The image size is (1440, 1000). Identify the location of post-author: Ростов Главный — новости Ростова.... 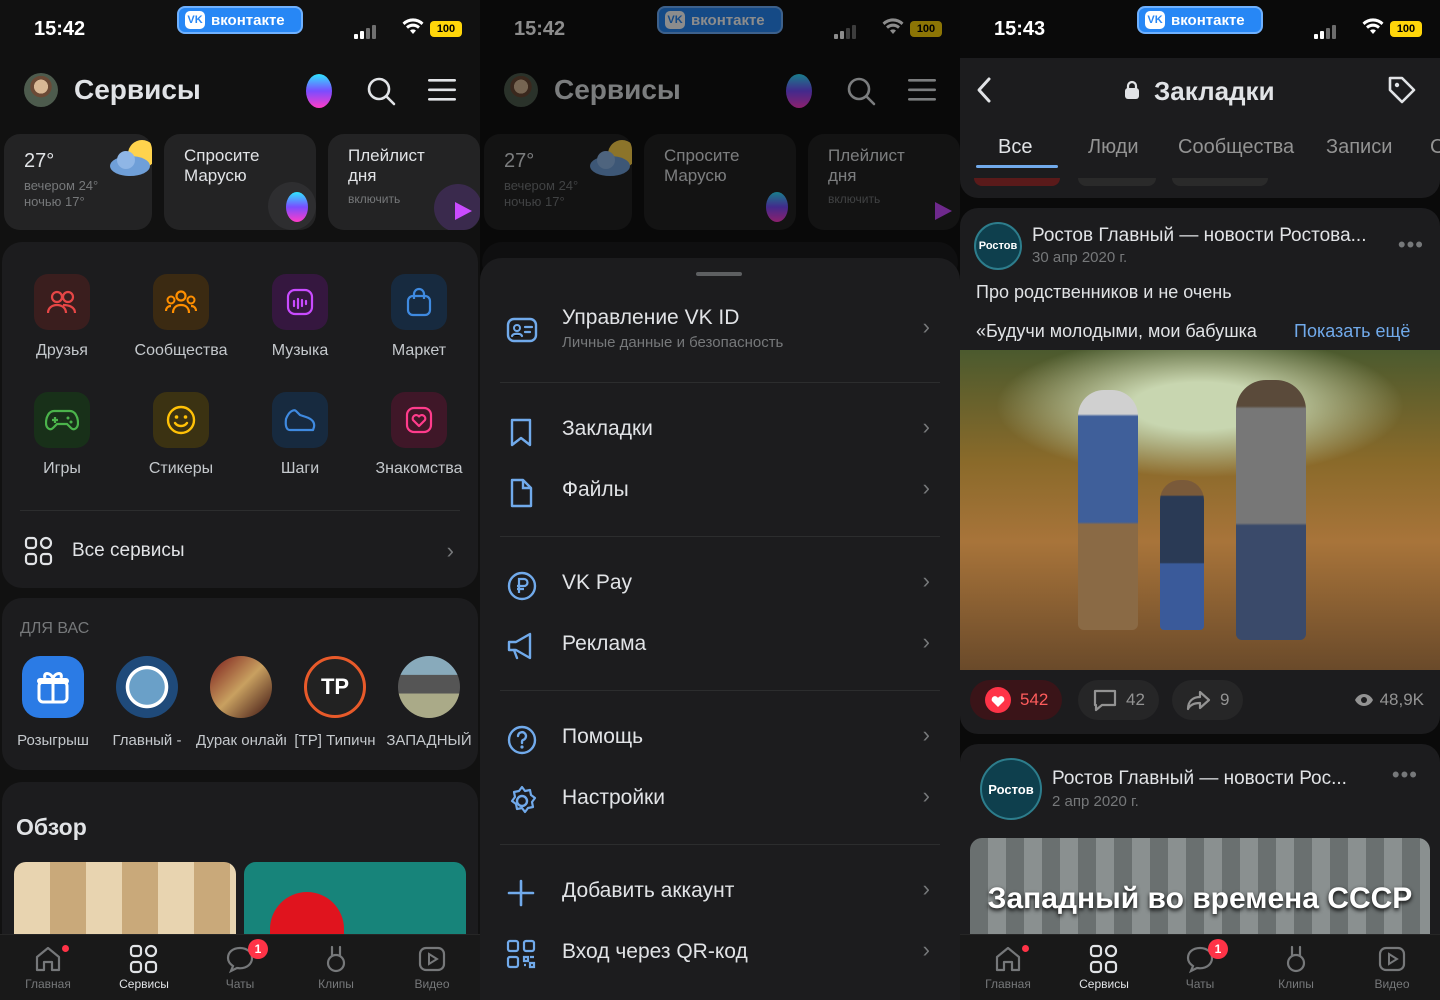
(1199, 236).